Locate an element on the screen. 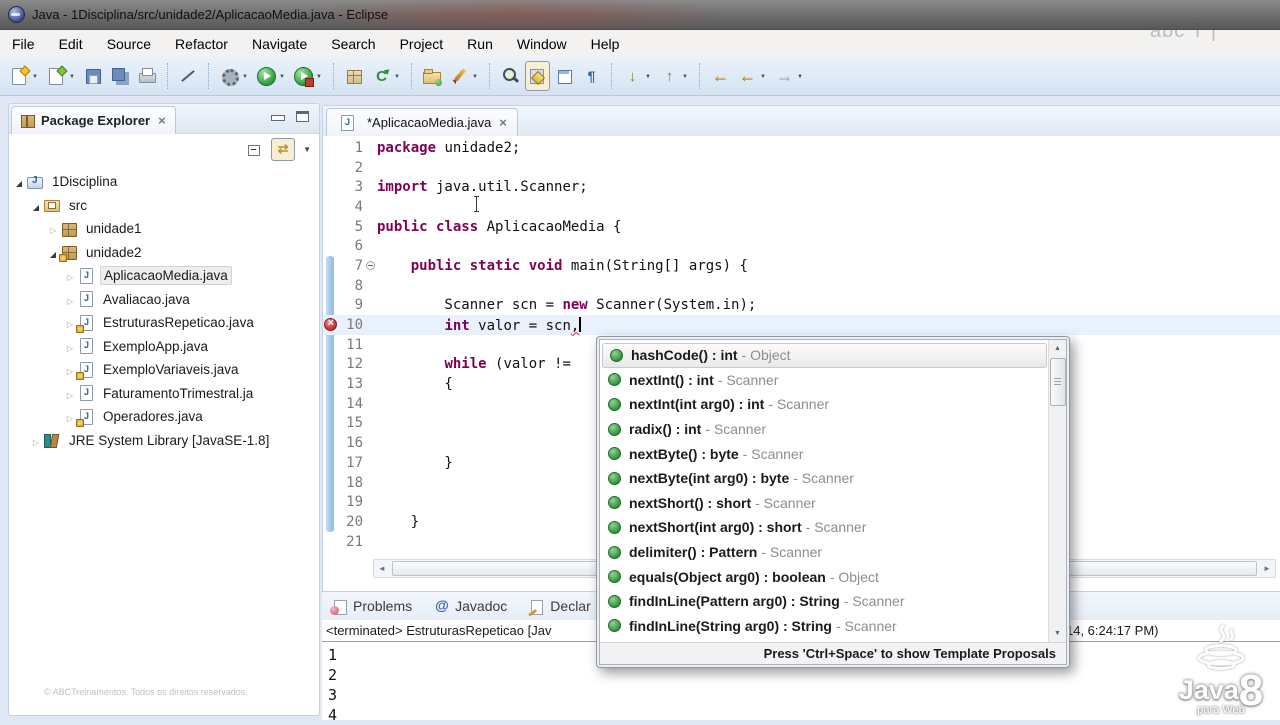  run-last-launched-button is located at coordinates (308, 76).